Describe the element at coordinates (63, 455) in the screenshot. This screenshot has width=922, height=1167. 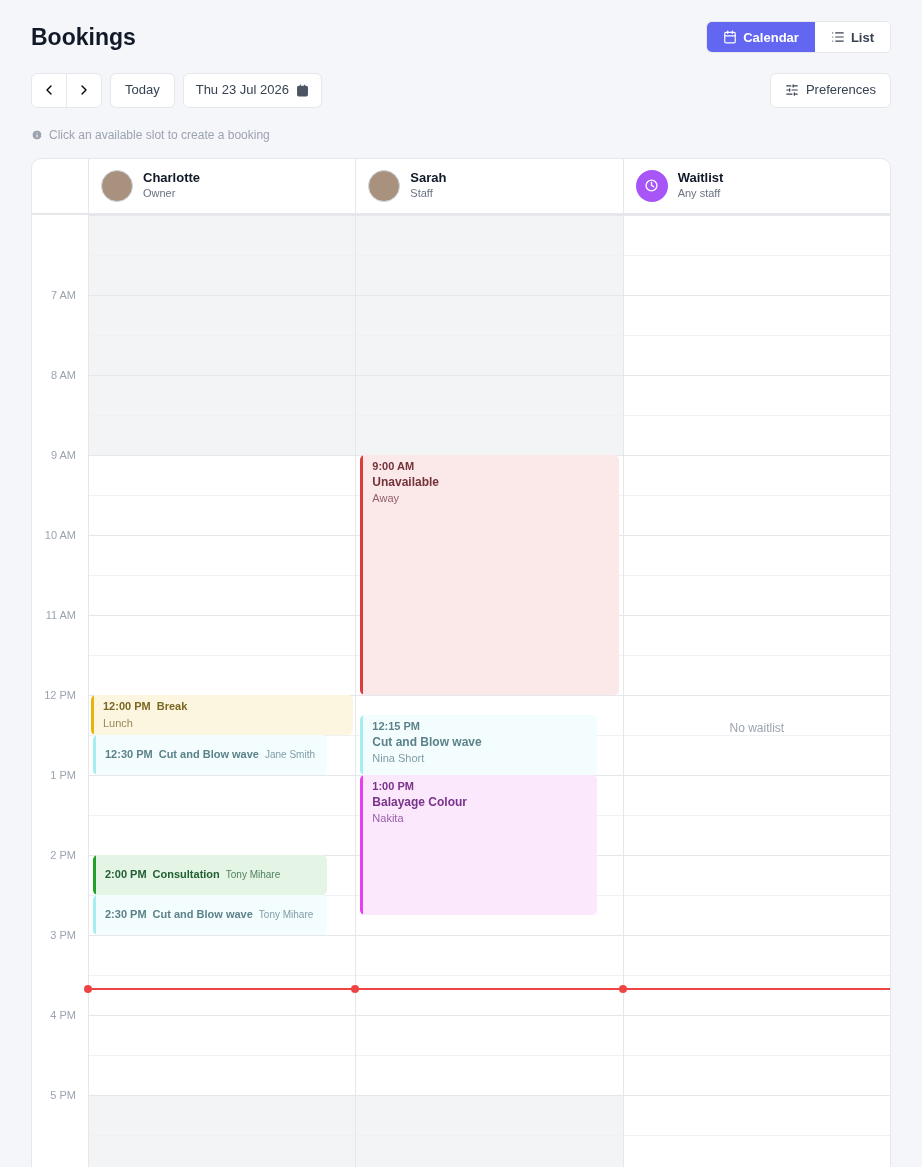
I see `hour-label: 9 AM` at that location.